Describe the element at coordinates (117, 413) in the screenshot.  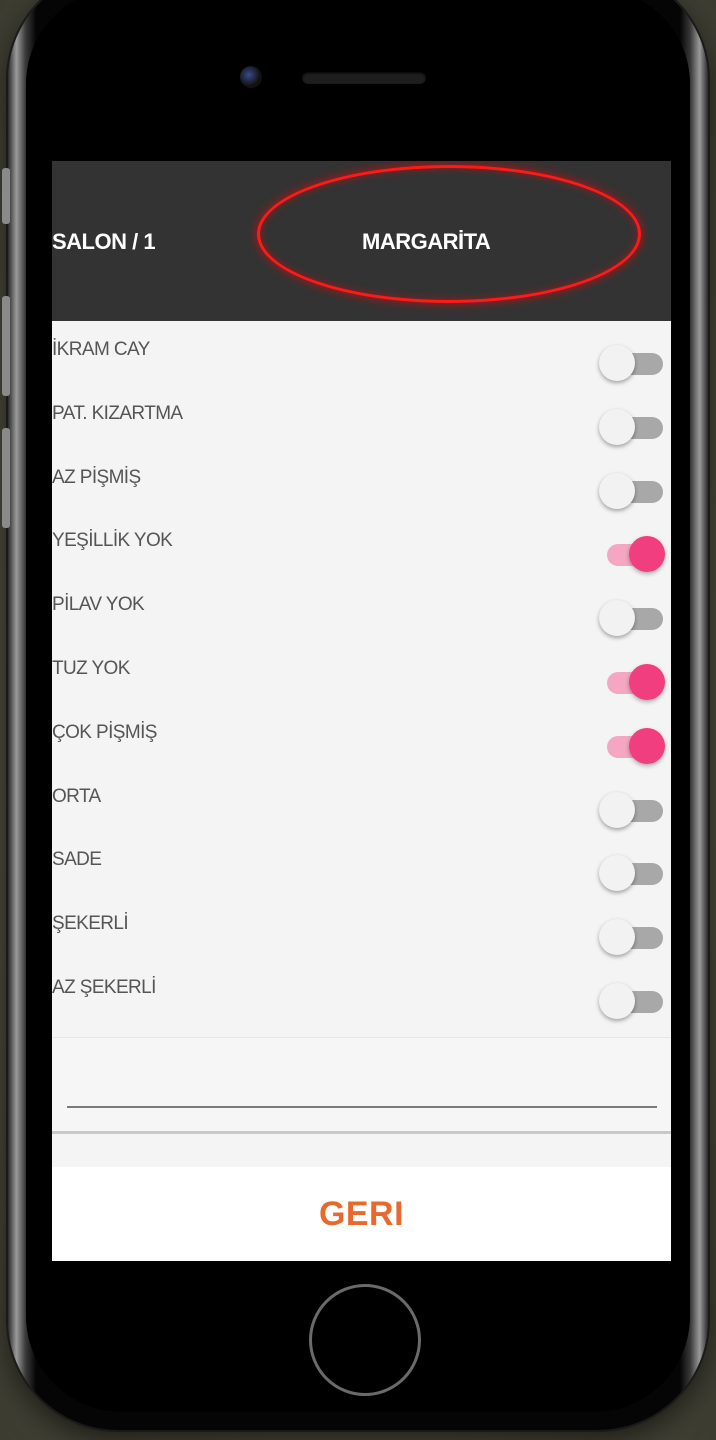
I see `option-label: PAT. KIZARTMA` at that location.